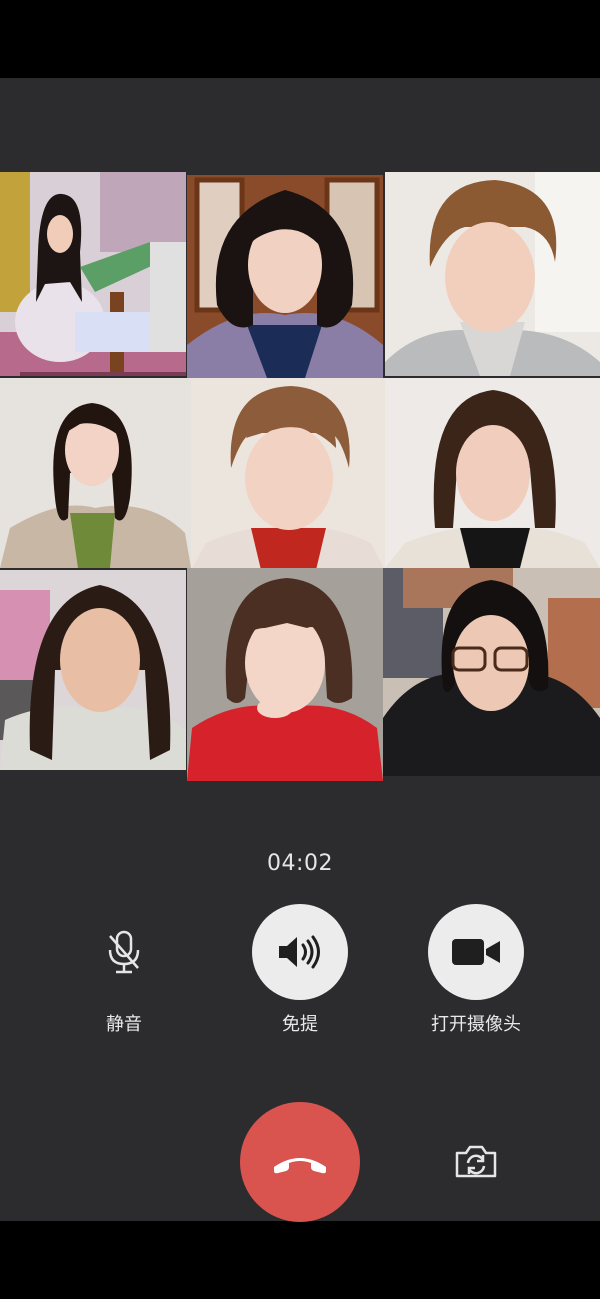  I want to click on camera-button, so click(476, 952).